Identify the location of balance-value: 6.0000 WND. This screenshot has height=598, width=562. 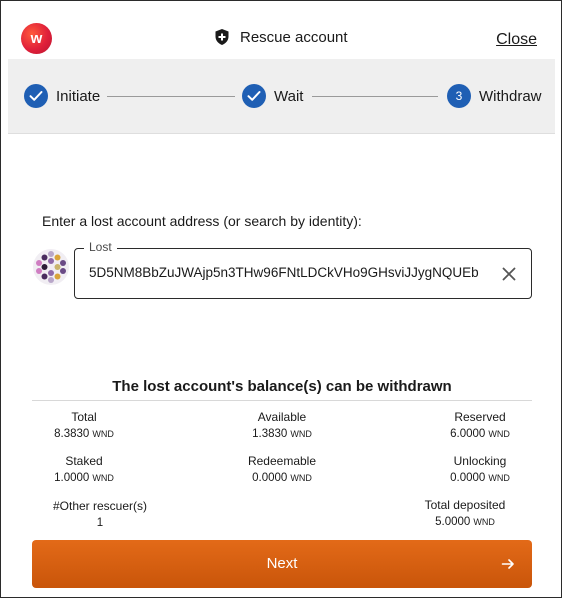
(480, 434).